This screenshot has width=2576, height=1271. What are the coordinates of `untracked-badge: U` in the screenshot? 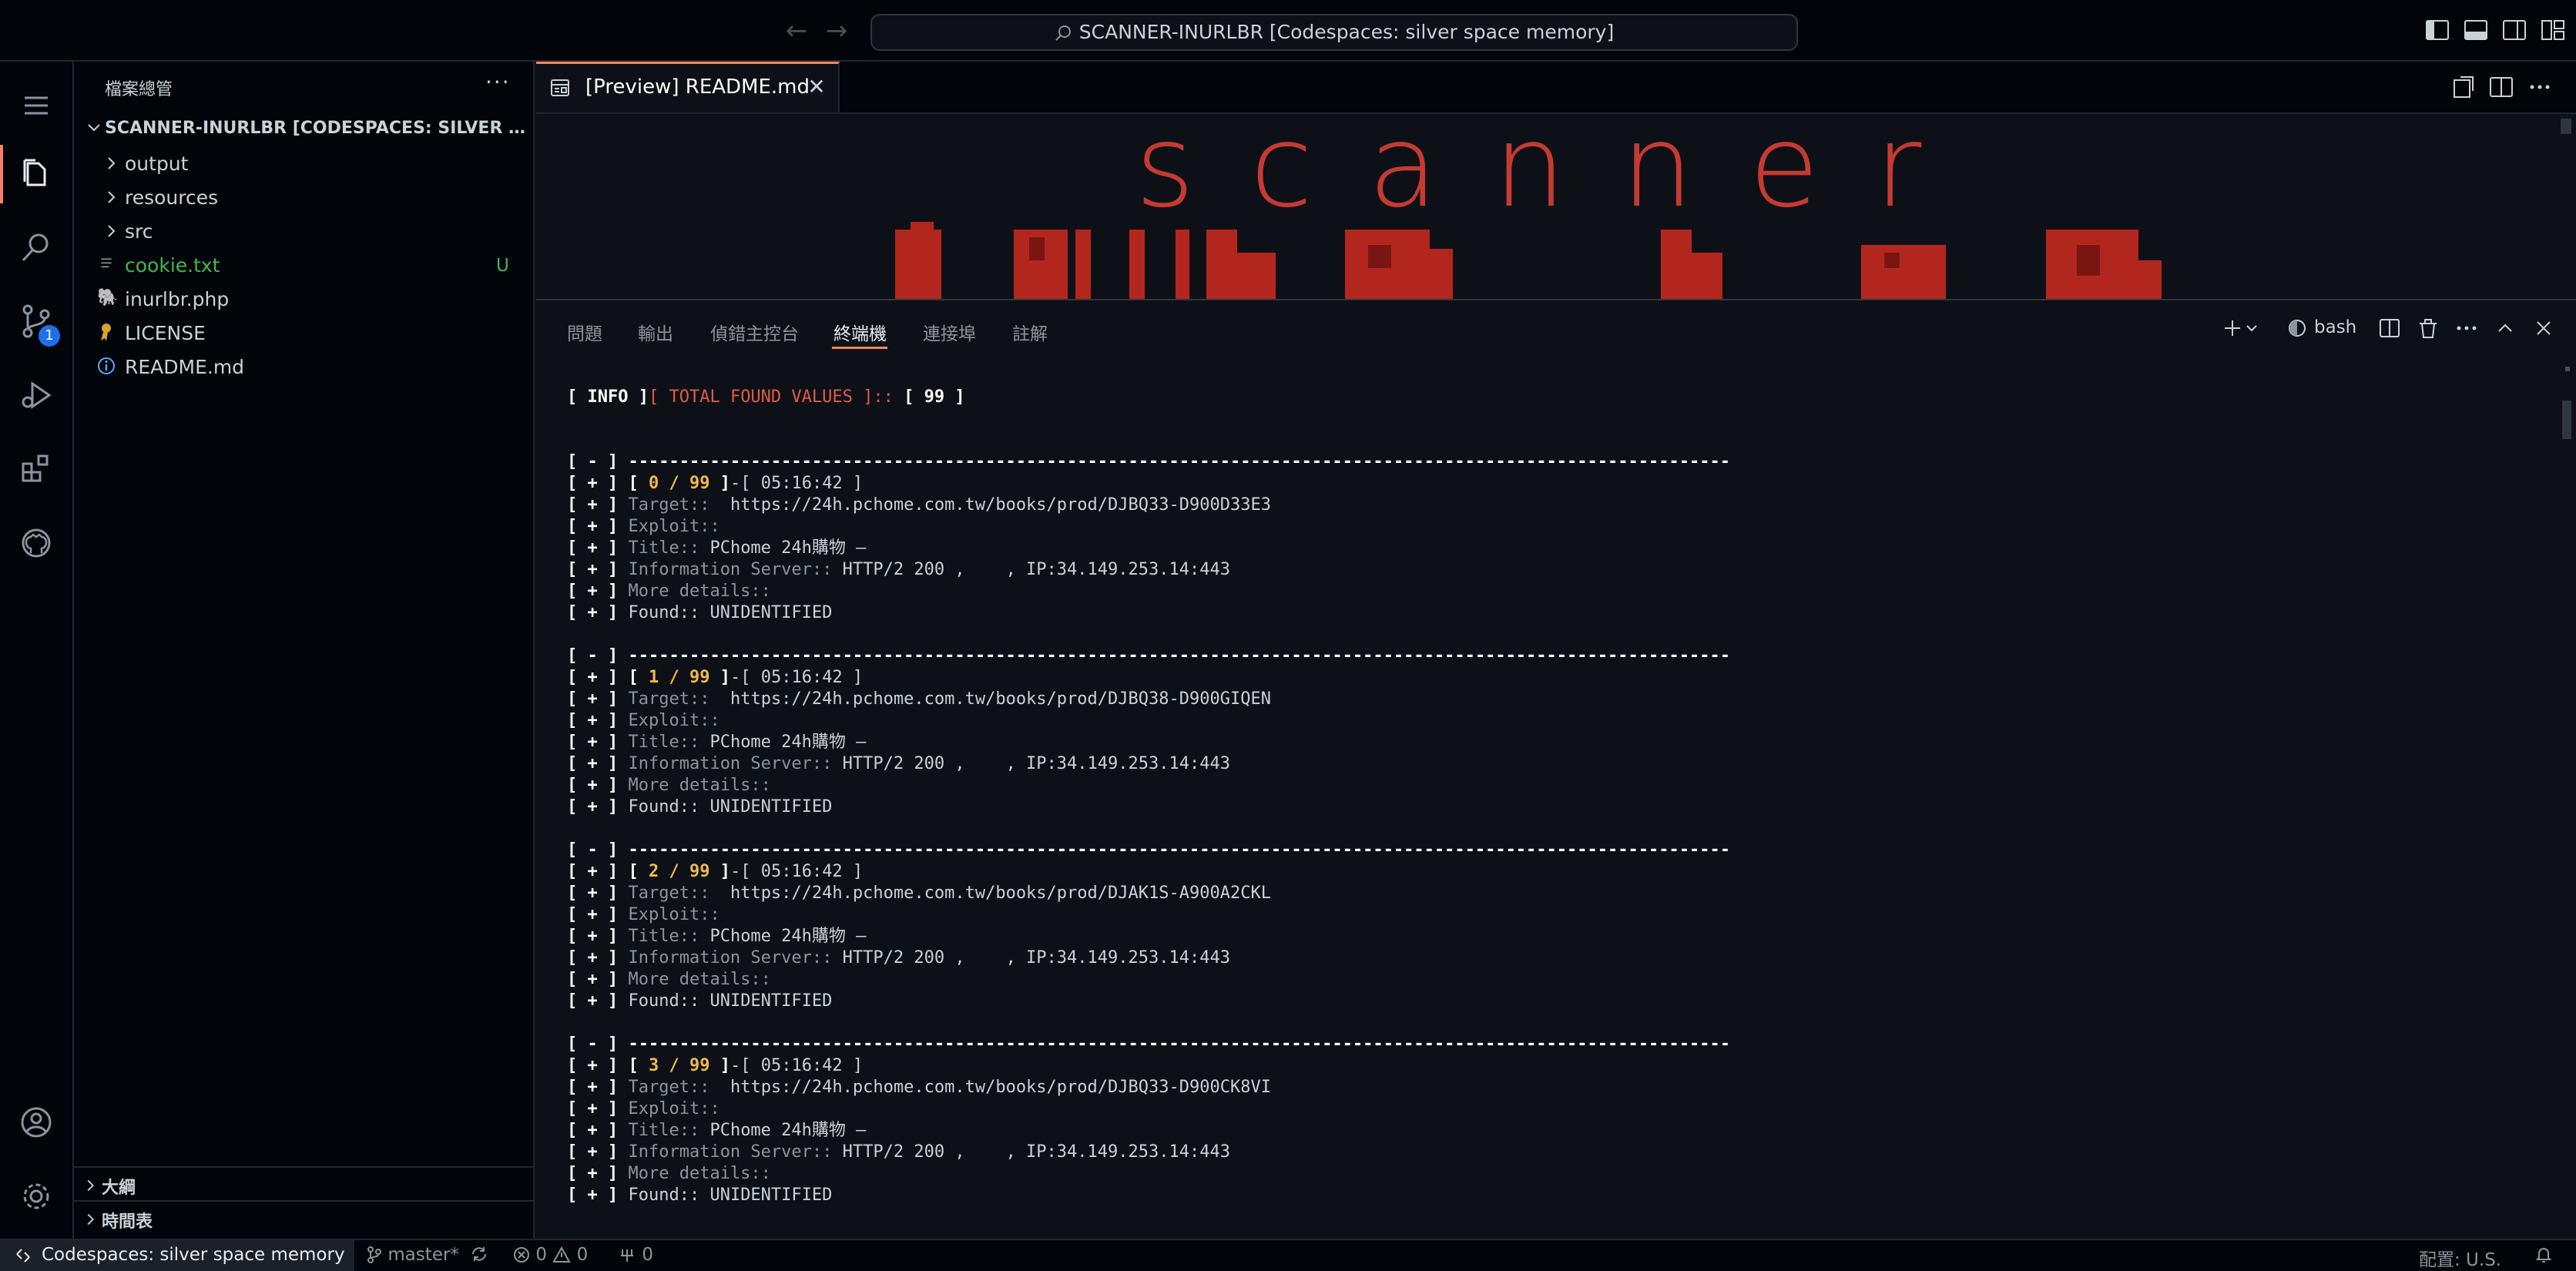 It's located at (502, 266).